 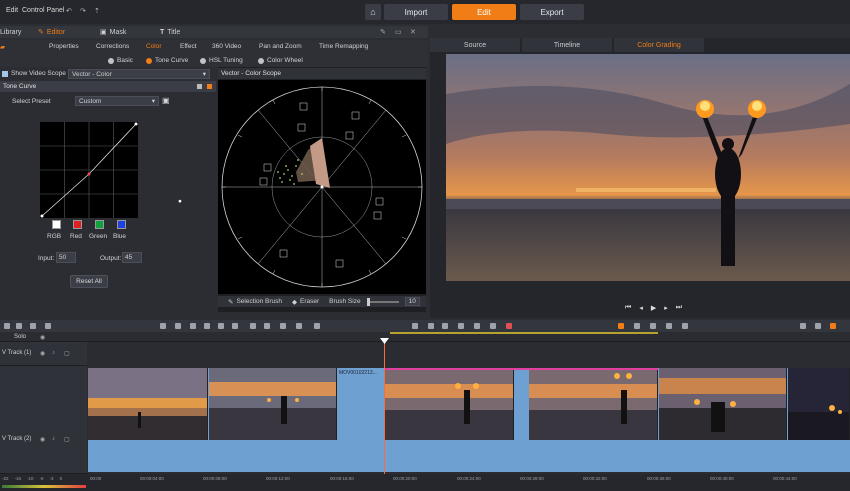 I want to click on channel-red-swatch, so click(x=77, y=224).